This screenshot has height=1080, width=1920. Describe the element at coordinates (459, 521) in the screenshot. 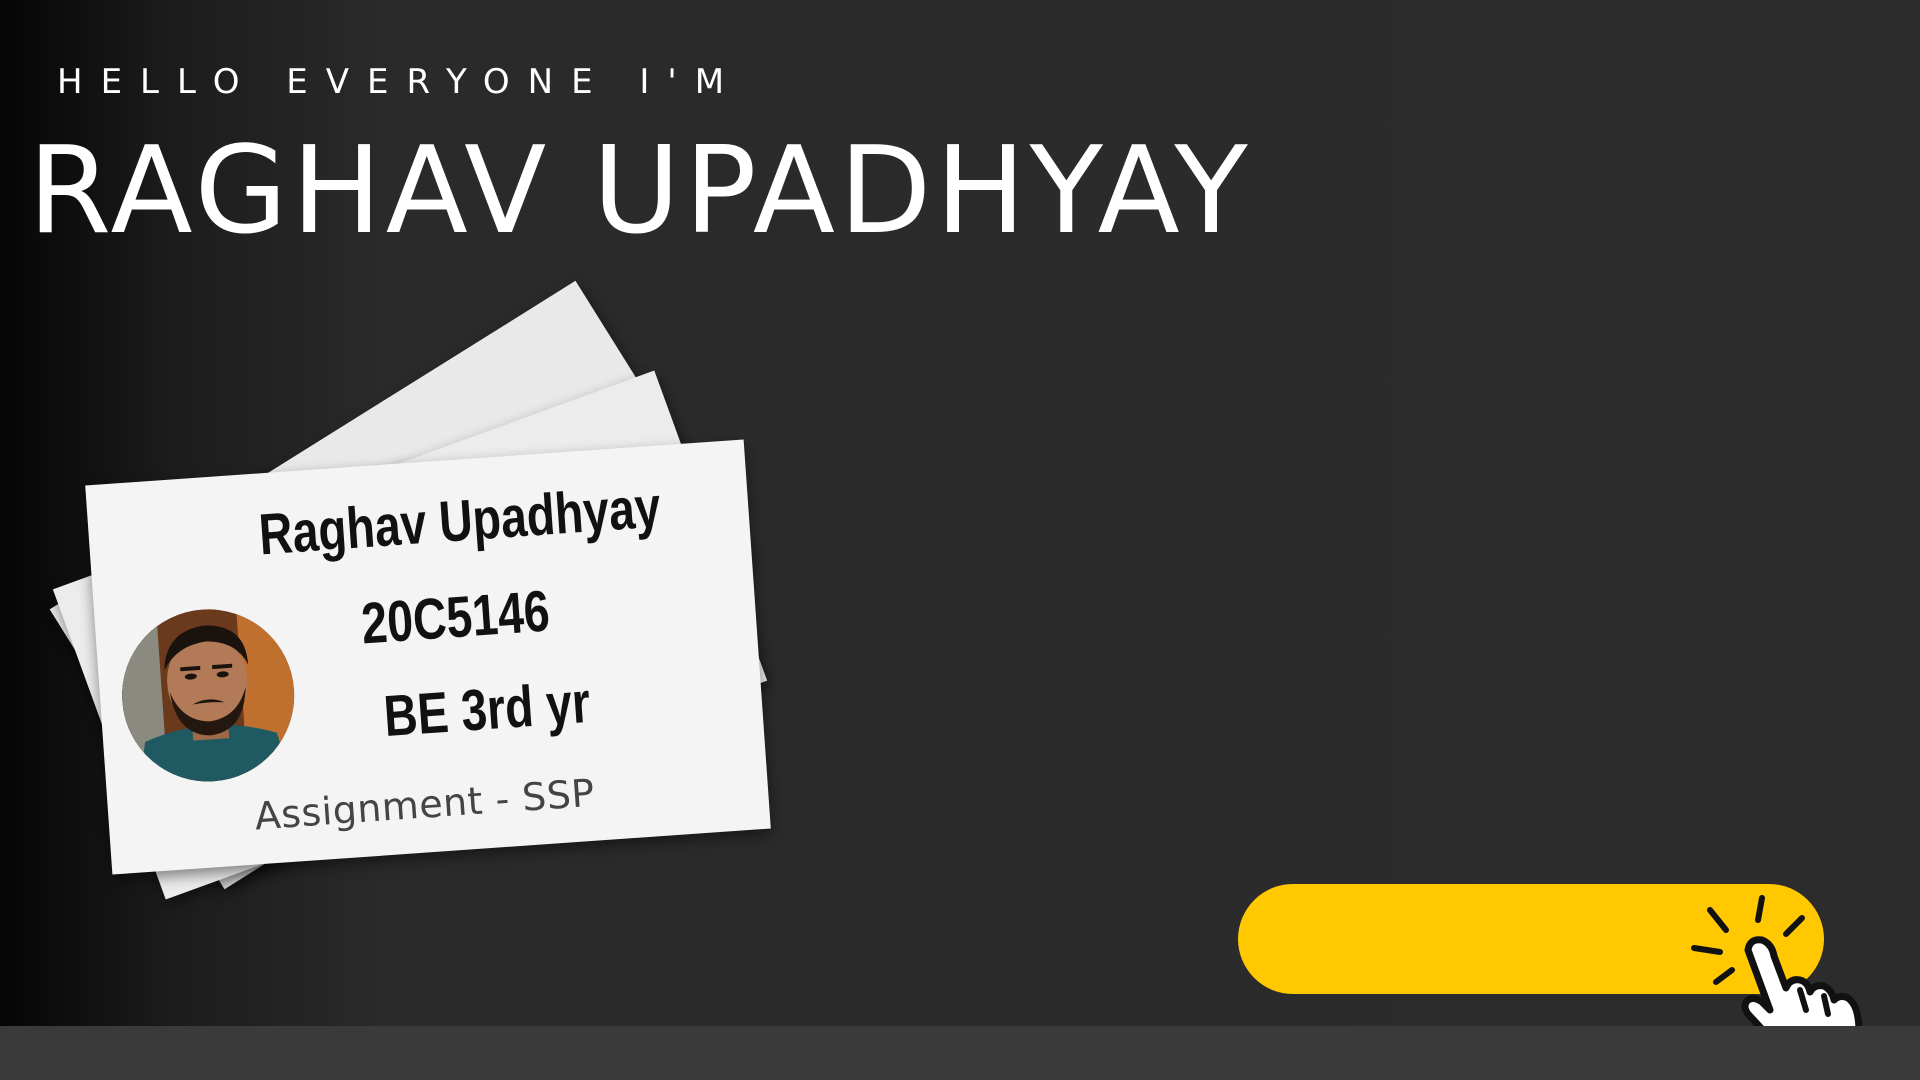

I see `card-name: Raghav Upadhyay` at that location.